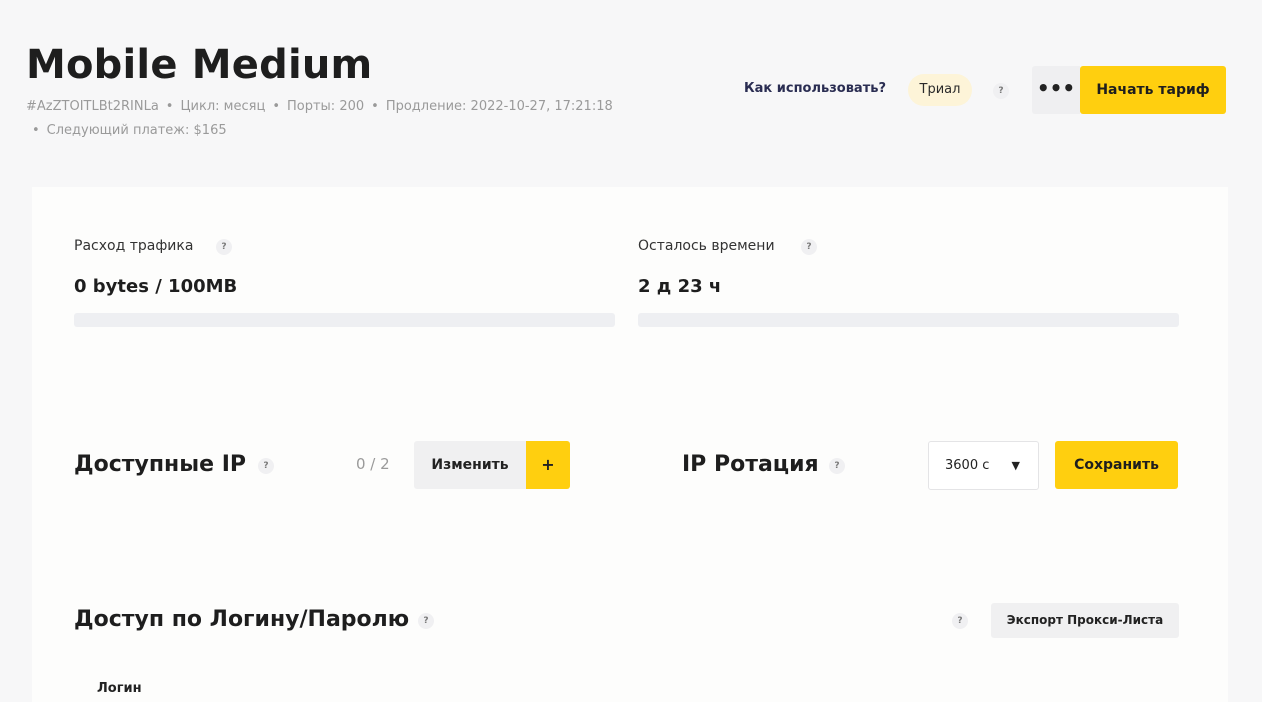 Image resolution: width=1262 pixels, height=702 pixels. What do you see at coordinates (119, 688) in the screenshot?
I see `column-header-login: Логин` at bounding box center [119, 688].